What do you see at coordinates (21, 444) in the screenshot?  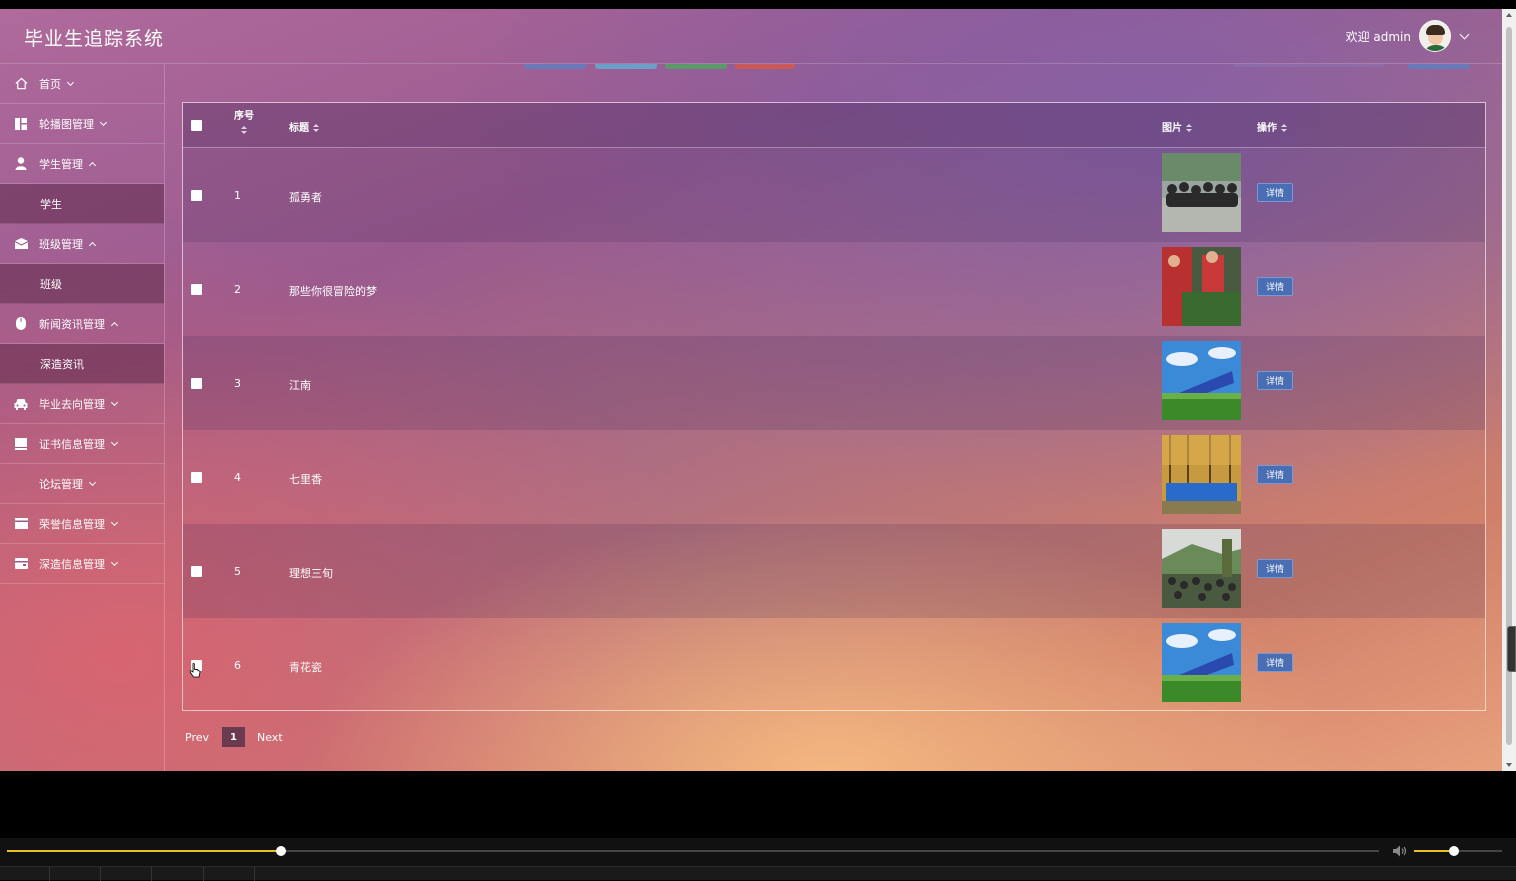 I see `tablet-icon` at bounding box center [21, 444].